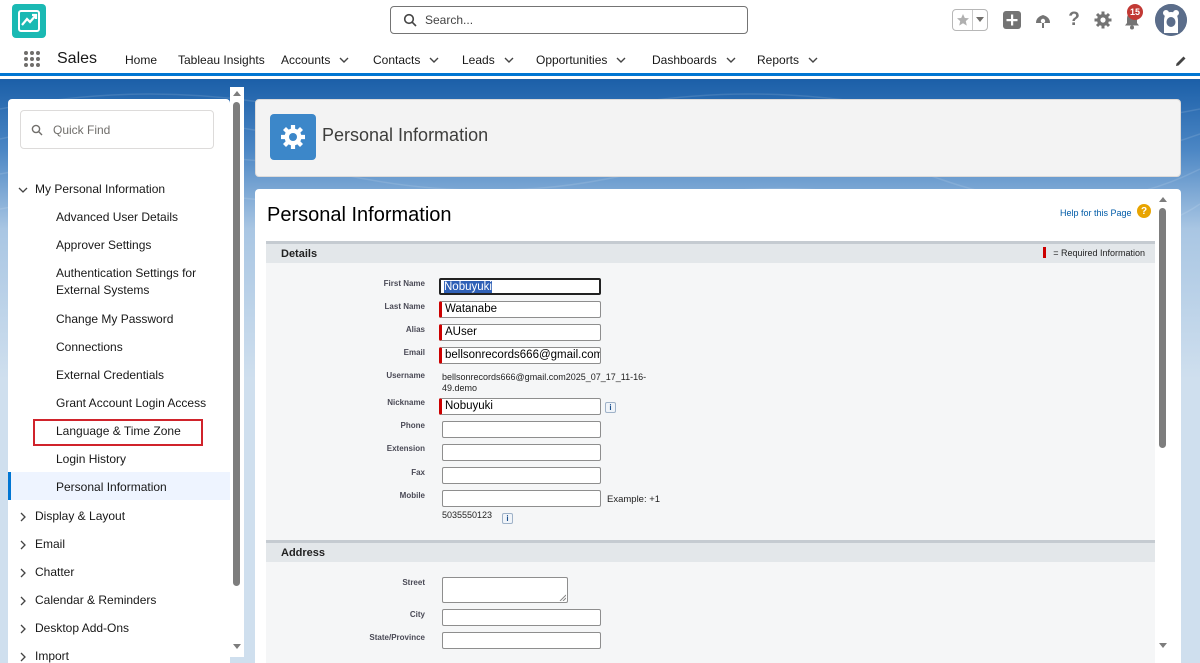 Image resolution: width=1200 pixels, height=663 pixels. Describe the element at coordinates (418, 472) in the screenshot. I see `fax-label: Fax` at that location.